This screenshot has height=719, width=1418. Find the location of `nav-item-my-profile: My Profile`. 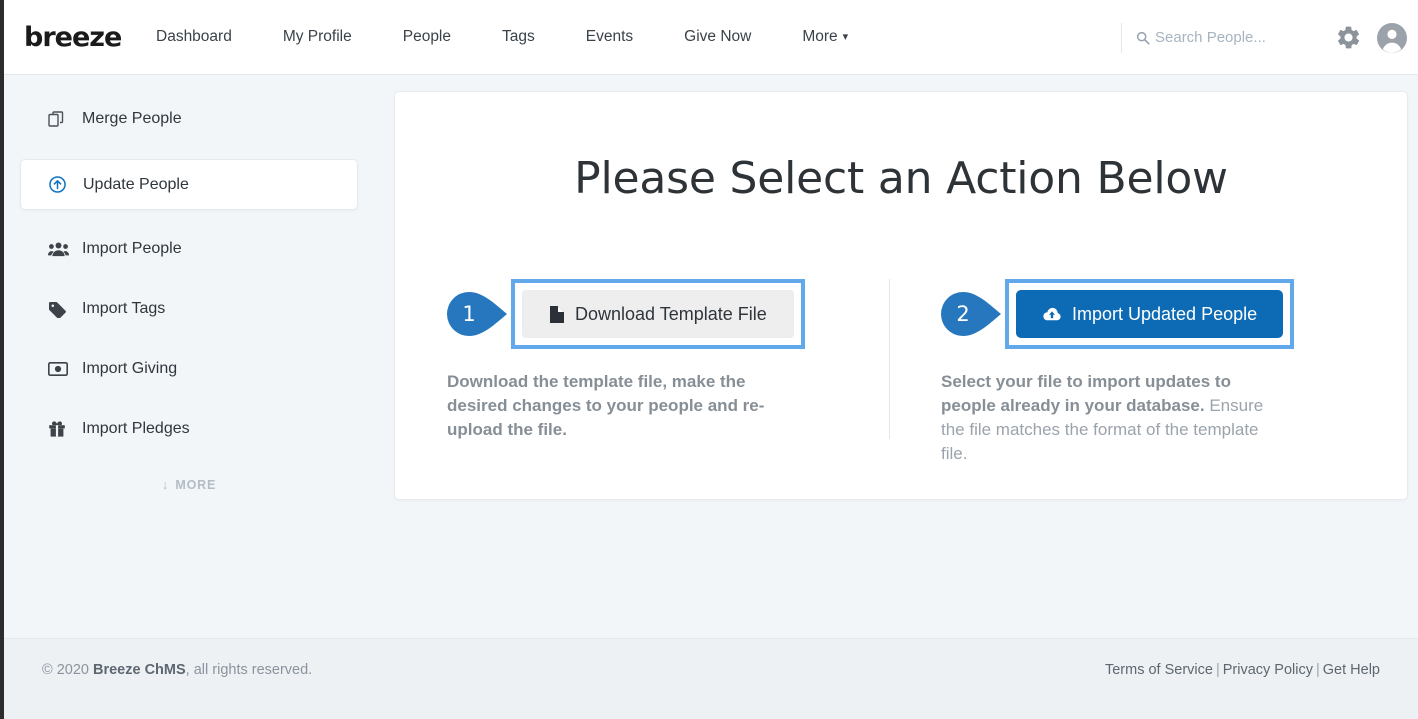

nav-item-my-profile: My Profile is located at coordinates (317, 37).